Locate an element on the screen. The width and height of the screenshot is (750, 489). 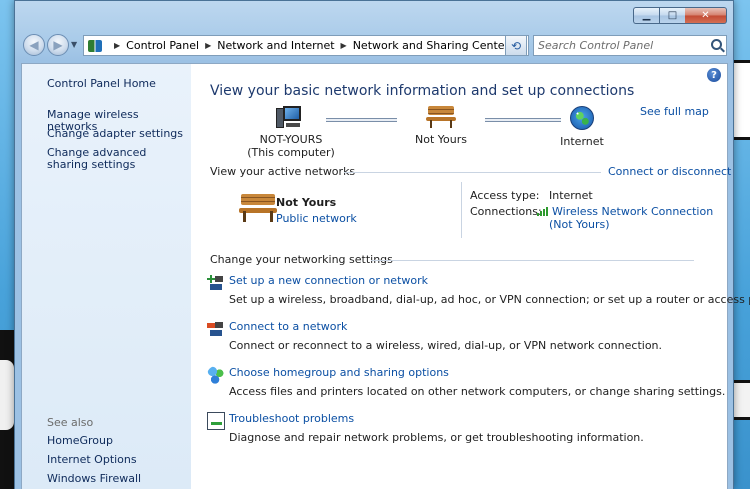
internet-options-link: Internet Options is located at coordinates (92, 460).